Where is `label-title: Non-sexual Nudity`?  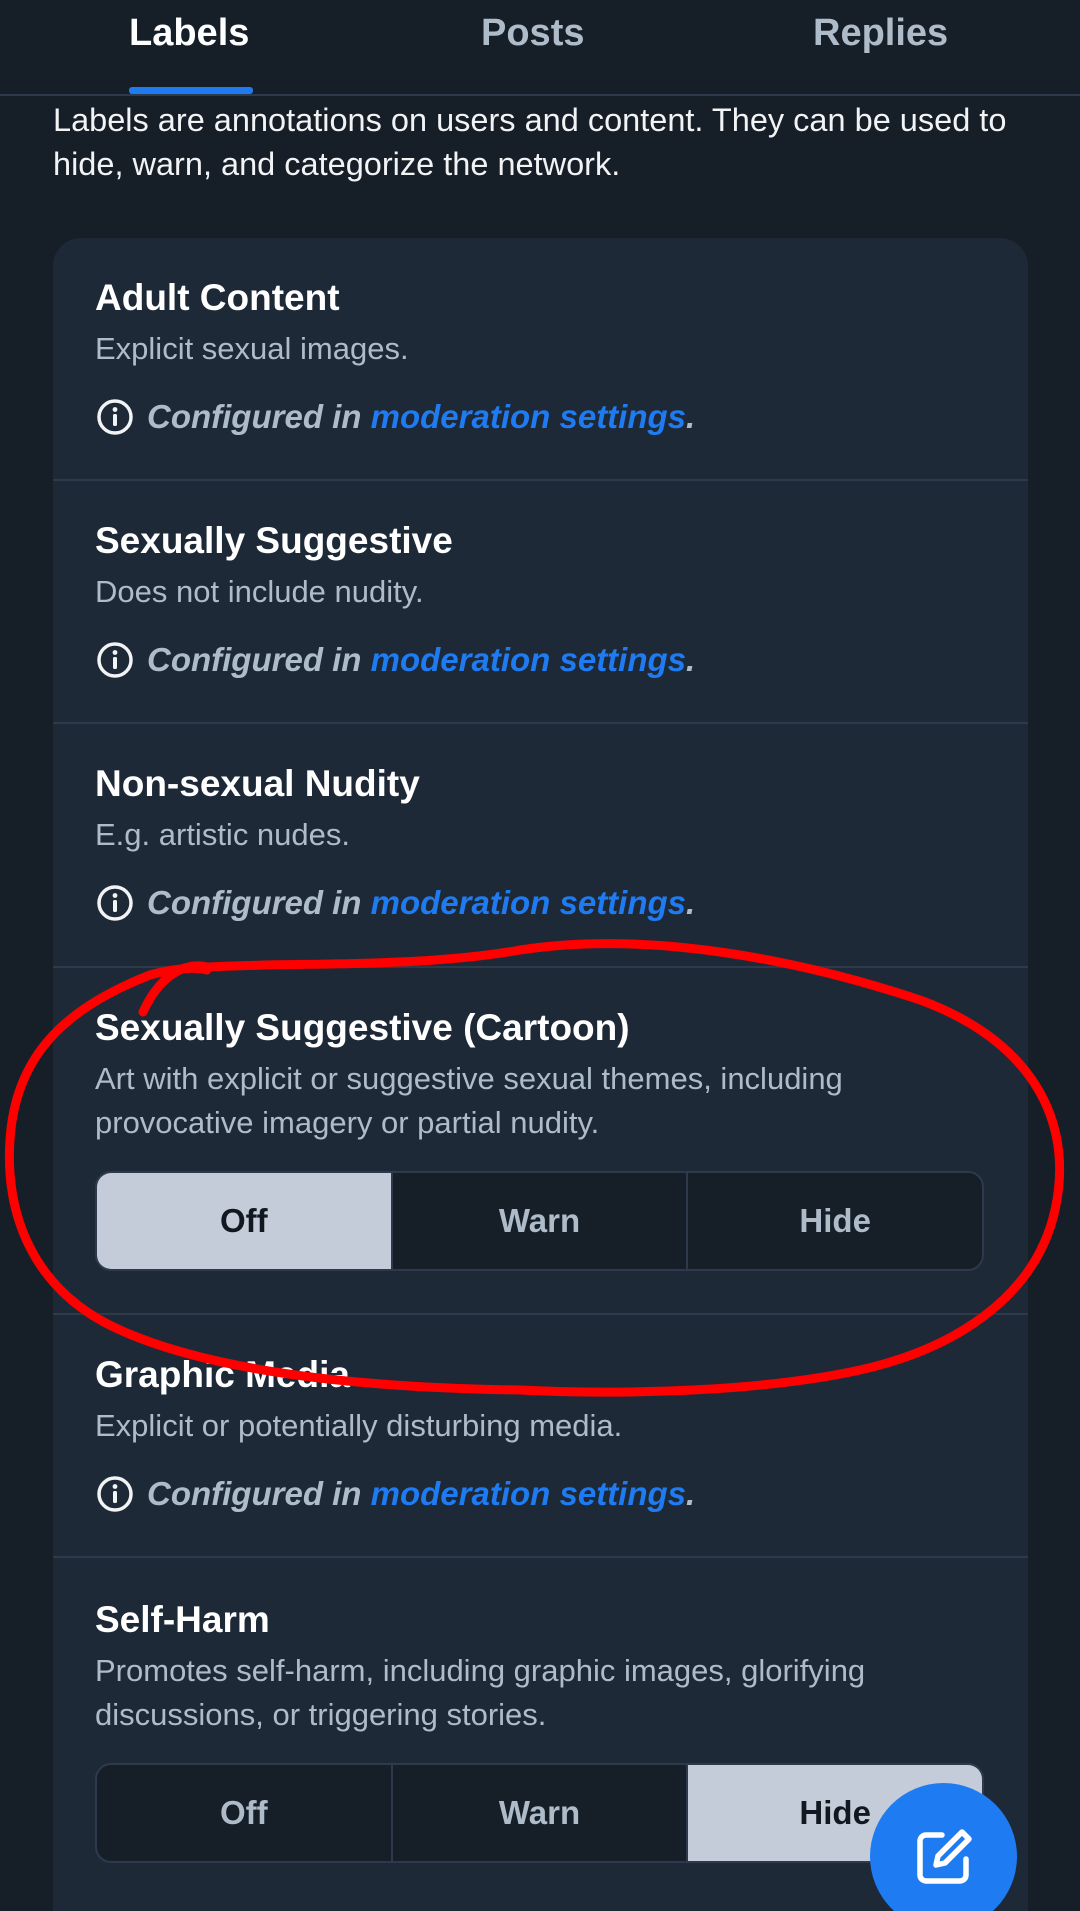
label-title: Non-sexual Nudity is located at coordinates (257, 783).